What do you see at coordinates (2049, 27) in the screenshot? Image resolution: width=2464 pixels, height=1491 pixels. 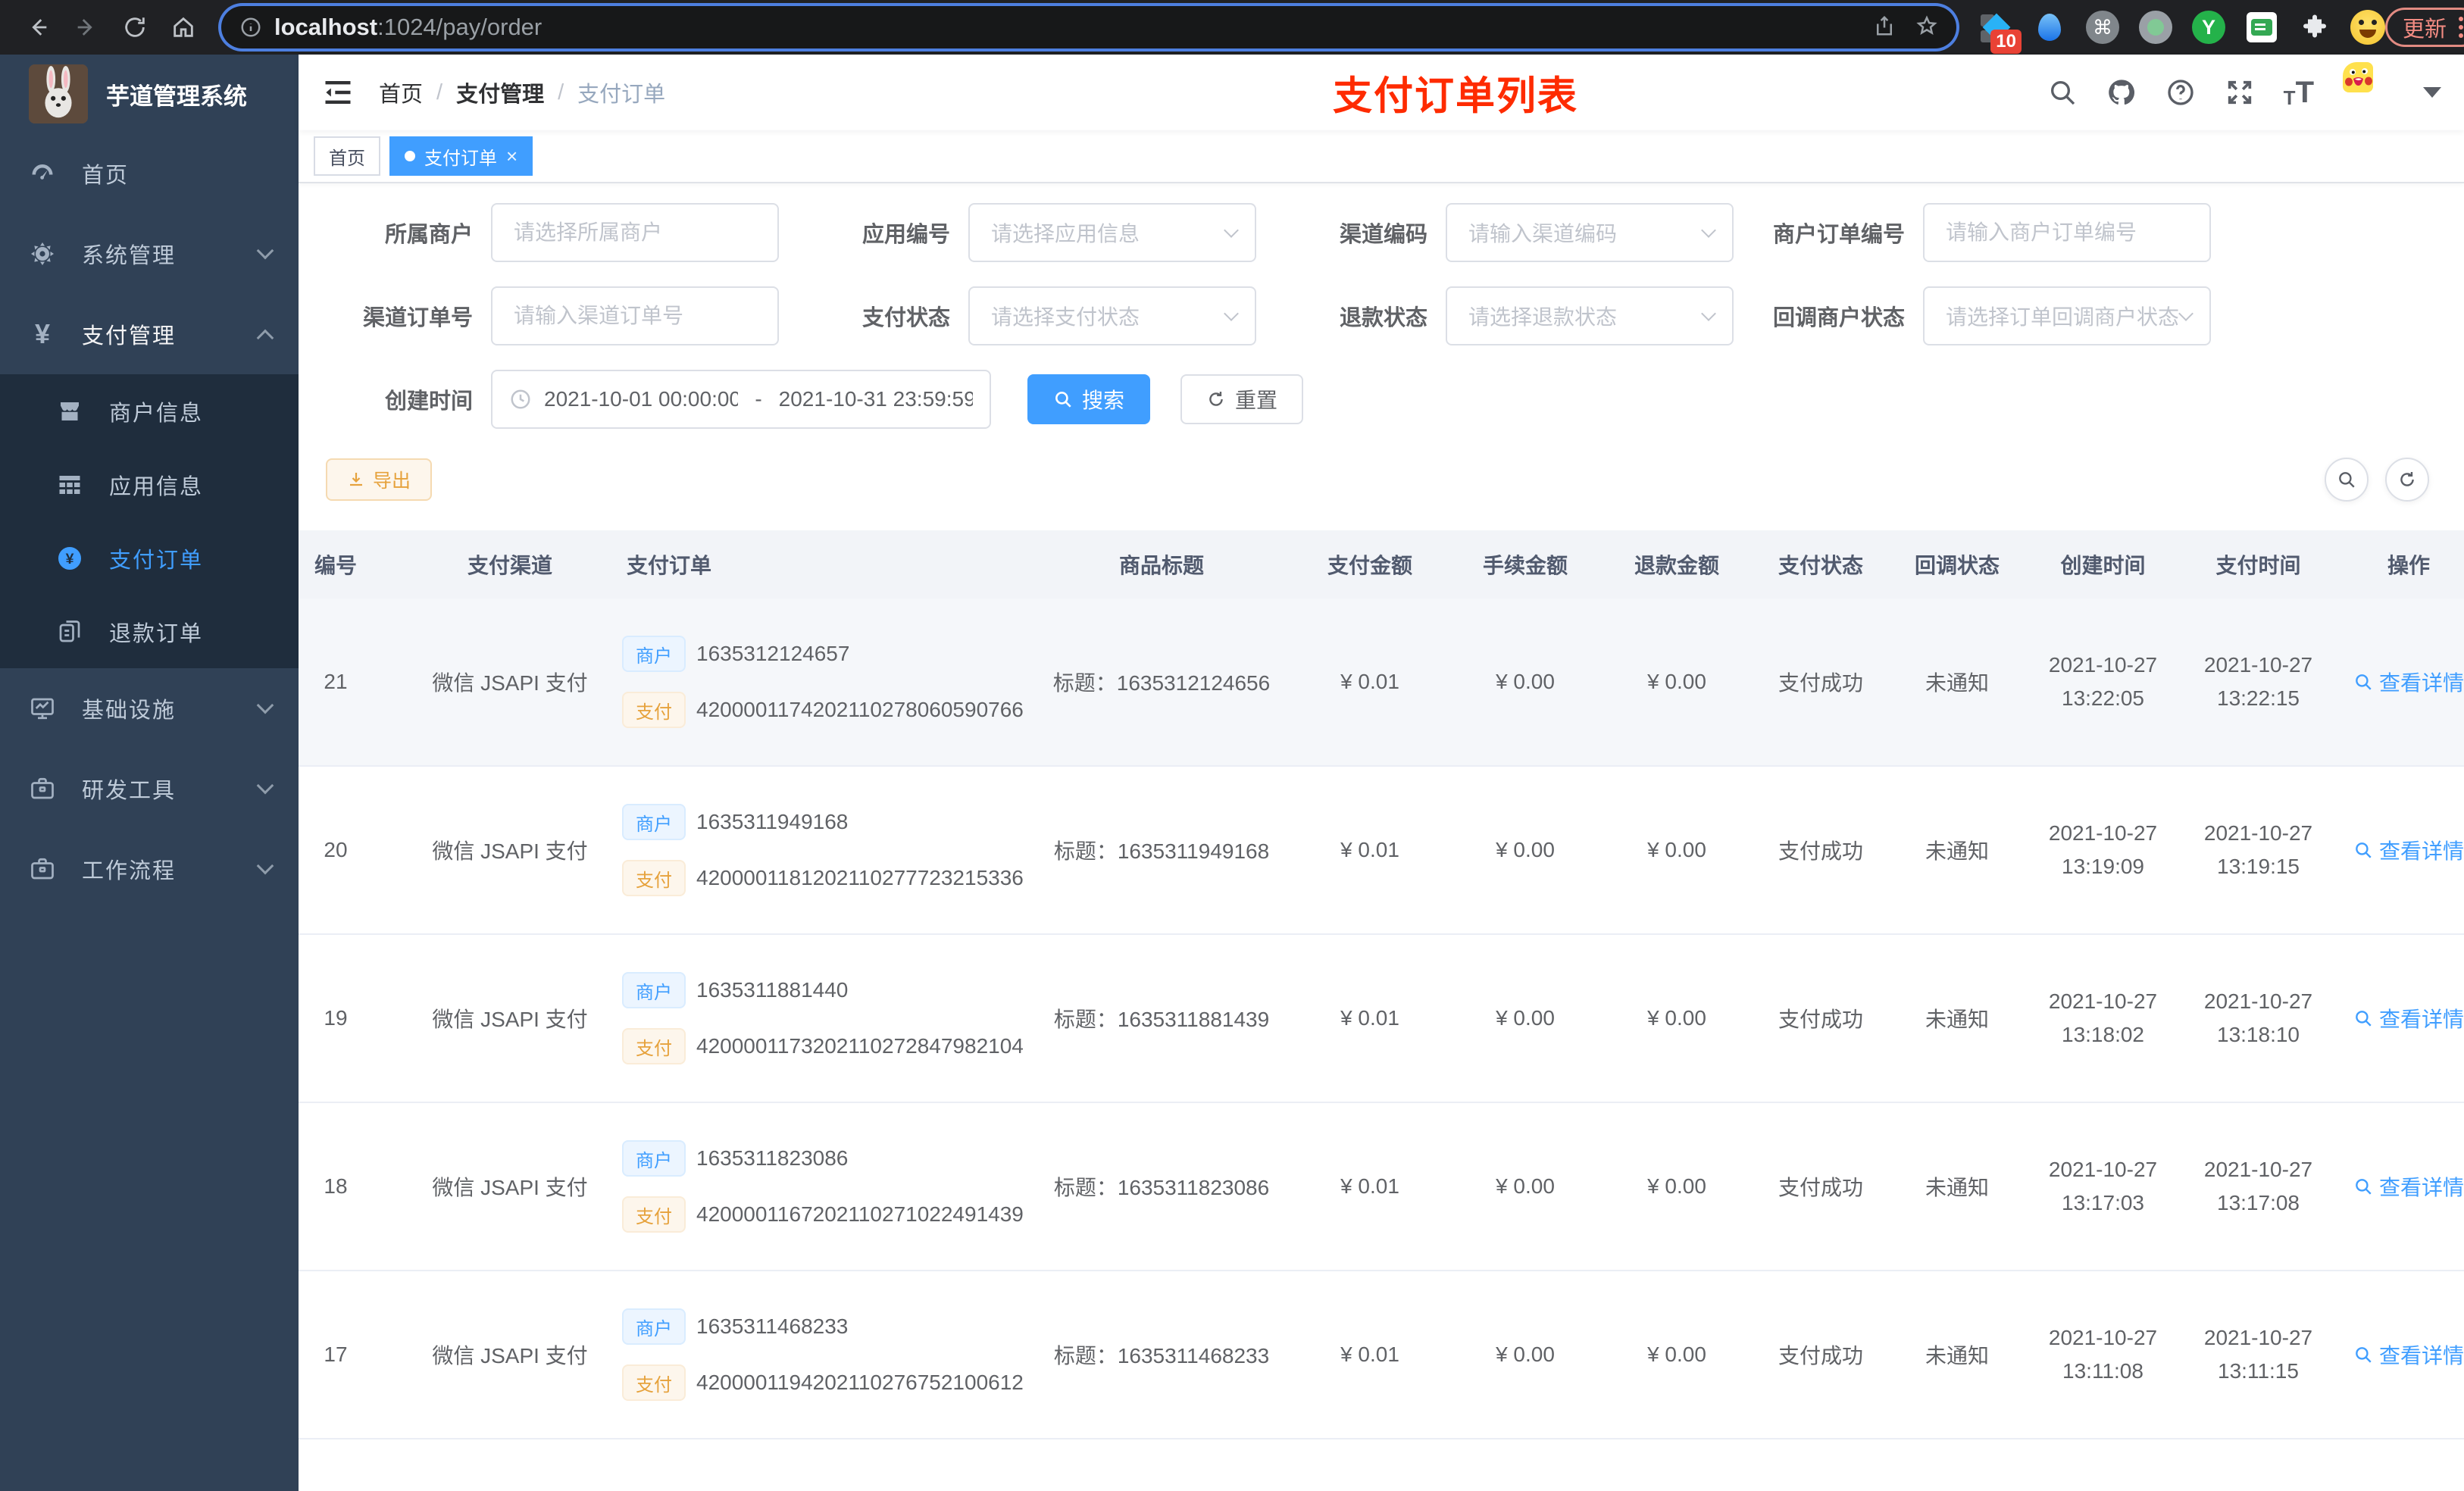 I see `extension-balloon-icon` at bounding box center [2049, 27].